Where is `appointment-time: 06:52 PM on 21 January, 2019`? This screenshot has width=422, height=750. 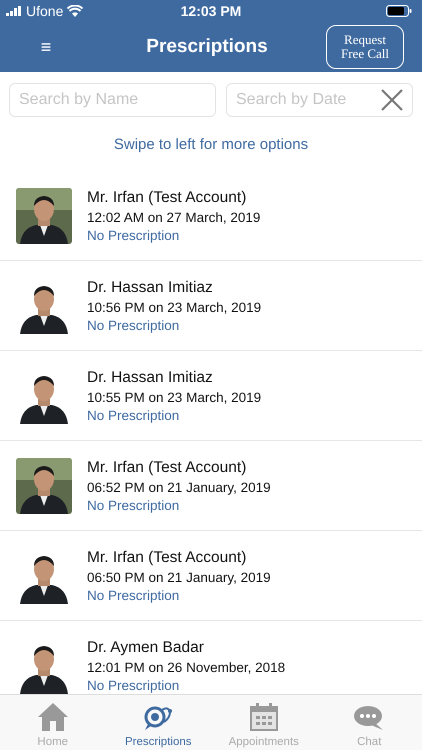
appointment-time: 06:52 PM on 21 January, 2019 is located at coordinates (179, 487).